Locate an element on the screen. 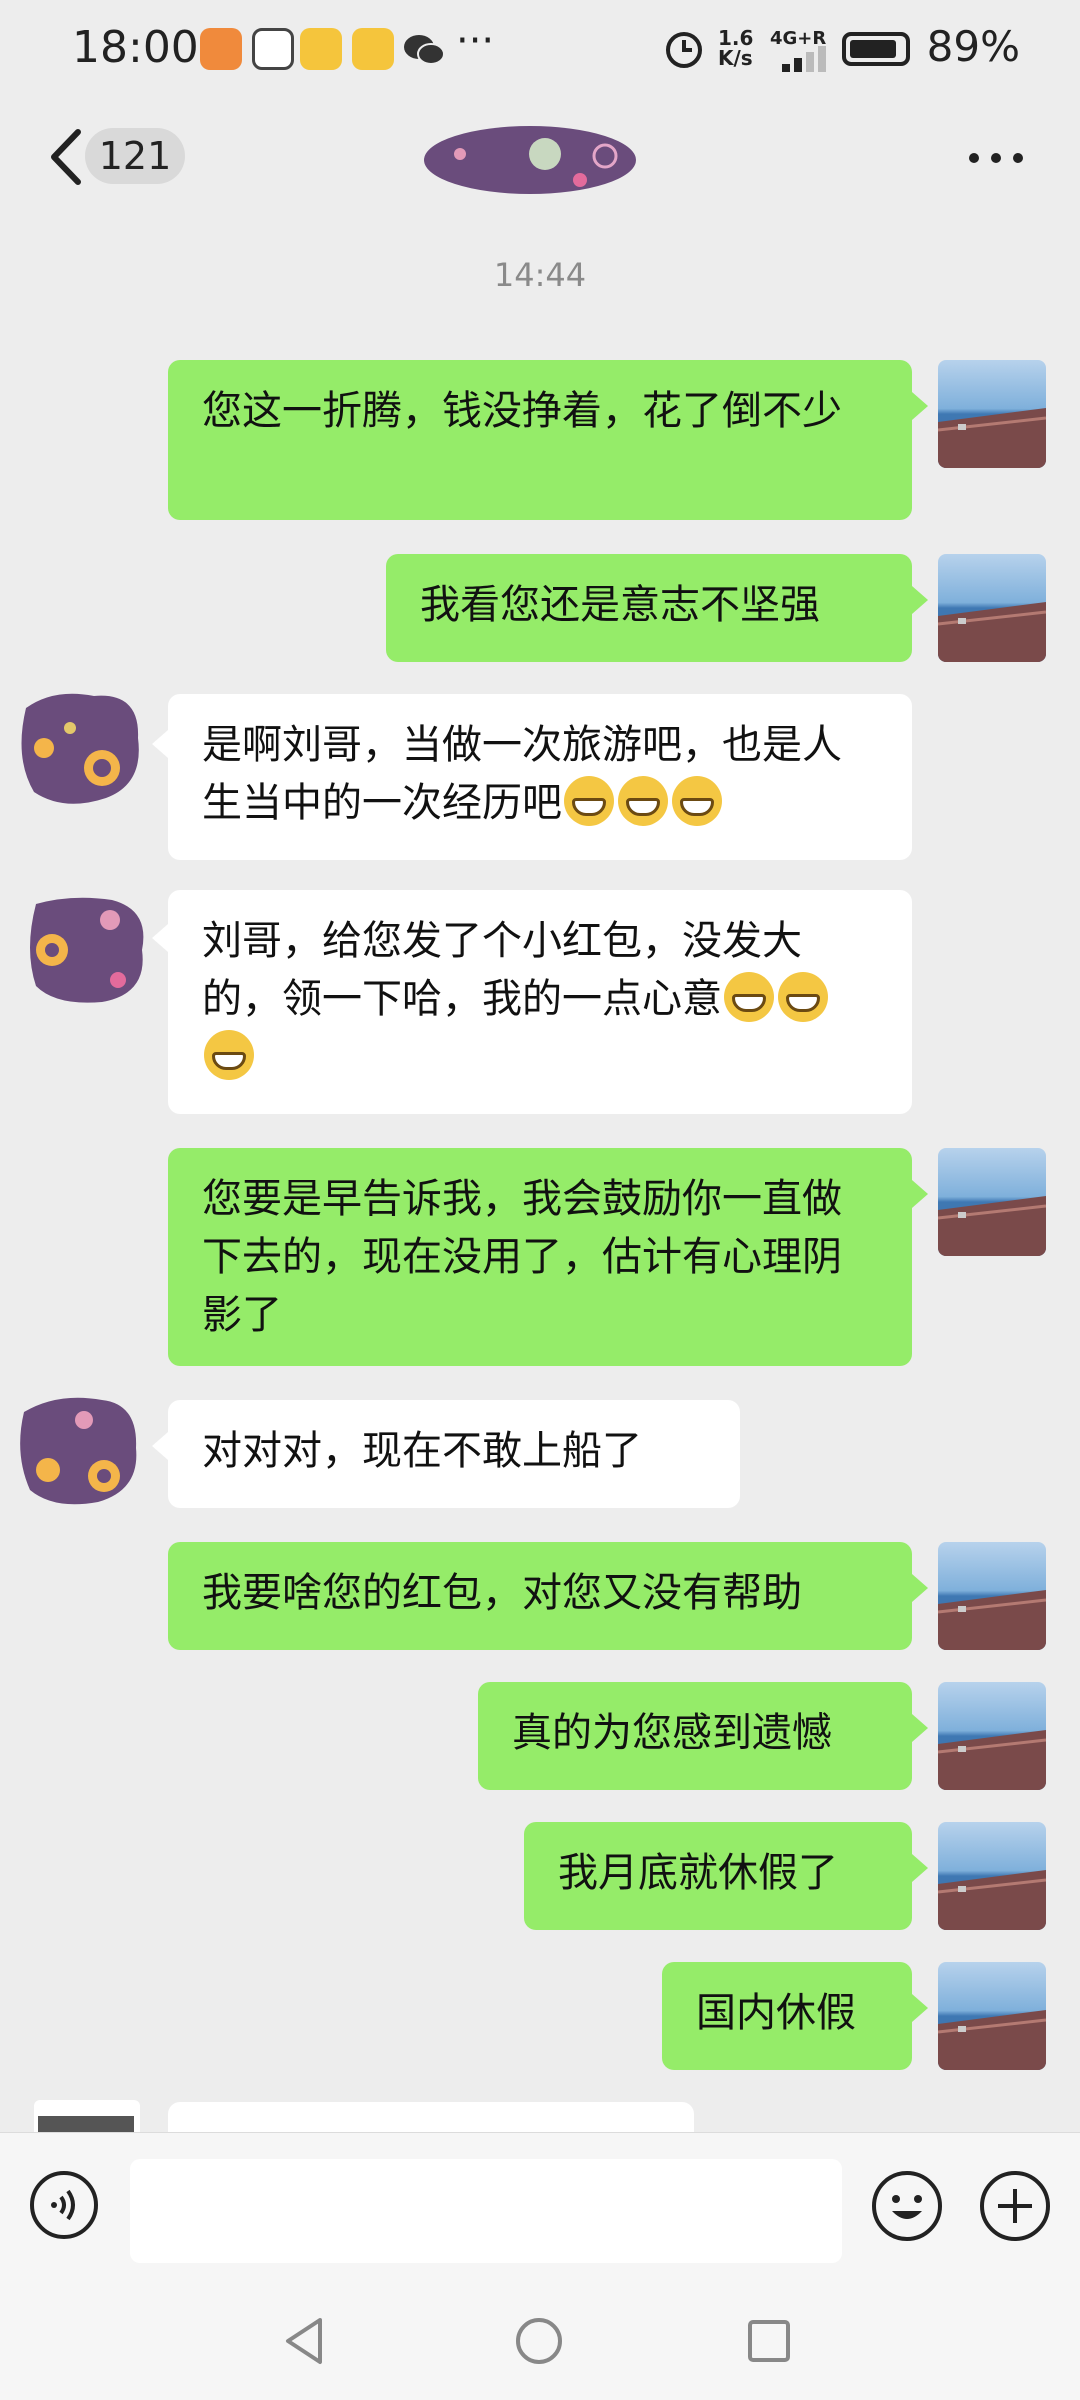 The width and height of the screenshot is (1080, 2400). message-text: 我看您还是意志不坚强 is located at coordinates (620, 605).